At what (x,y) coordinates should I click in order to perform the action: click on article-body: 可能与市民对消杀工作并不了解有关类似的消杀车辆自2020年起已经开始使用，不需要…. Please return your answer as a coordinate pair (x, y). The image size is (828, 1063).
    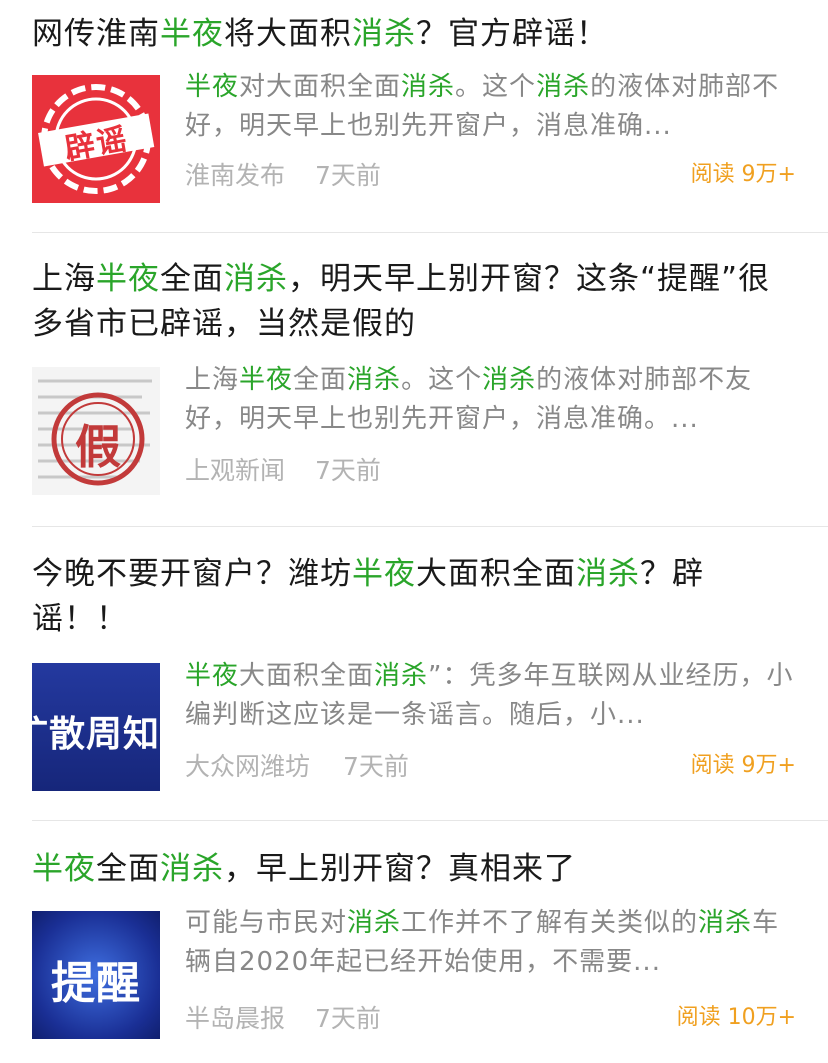
    Looking at the image, I should click on (490, 968).